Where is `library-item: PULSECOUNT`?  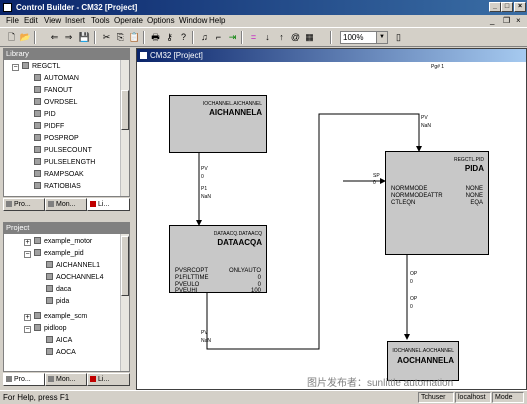 library-item: PULSECOUNT is located at coordinates (63, 151).